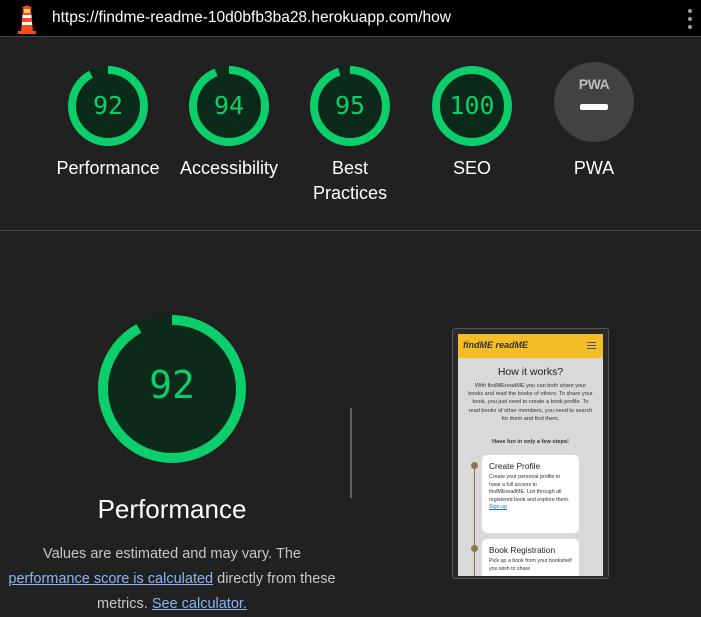  What do you see at coordinates (594, 102) in the screenshot?
I see `pwa-badge: PWA` at bounding box center [594, 102].